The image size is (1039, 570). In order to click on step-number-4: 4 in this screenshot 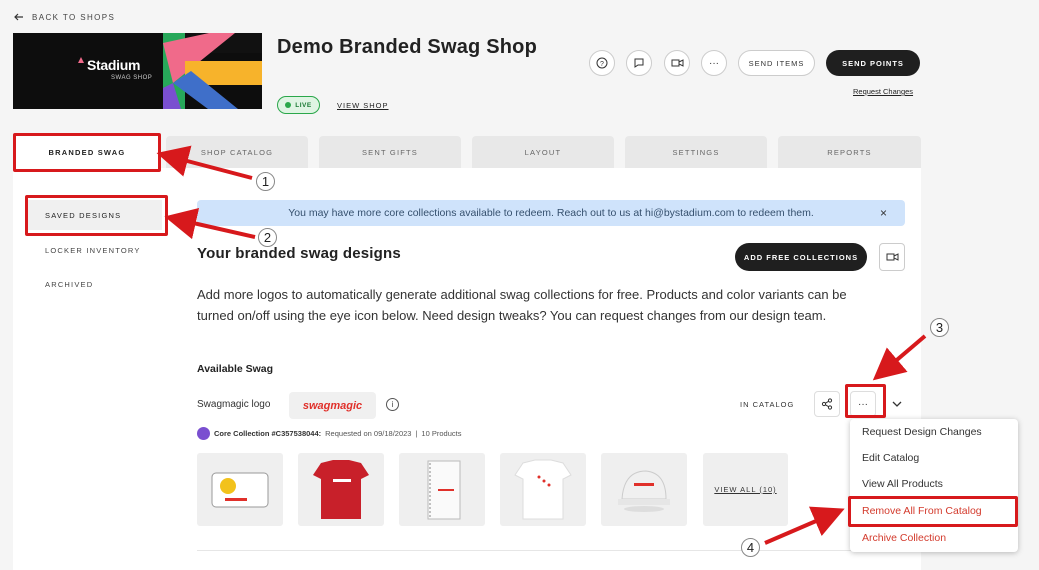, I will do `click(750, 547)`.